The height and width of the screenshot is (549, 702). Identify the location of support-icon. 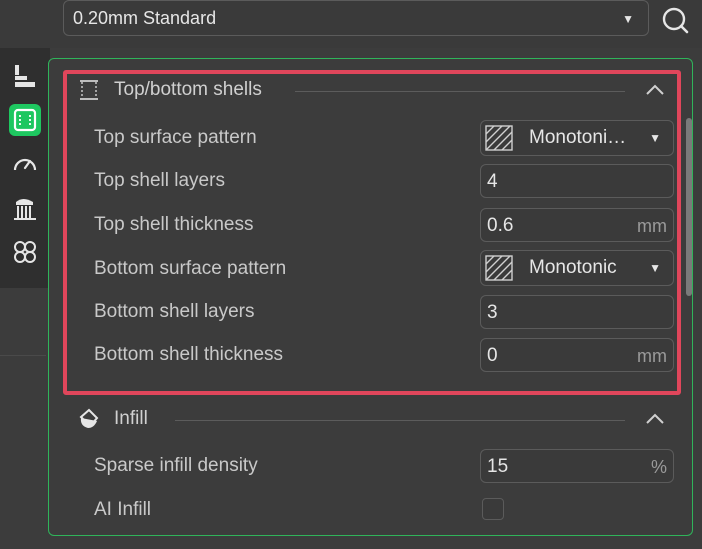
(25, 208).